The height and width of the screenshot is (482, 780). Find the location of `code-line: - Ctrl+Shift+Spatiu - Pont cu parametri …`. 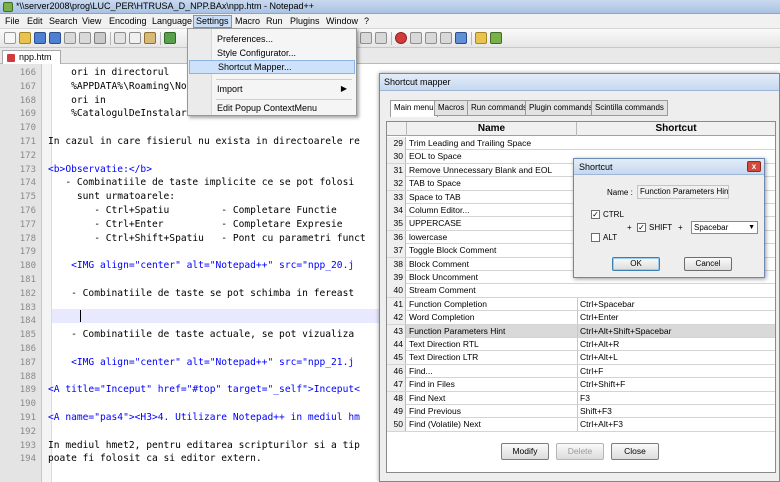

code-line: - Ctrl+Shift+Spatiu - Pont cu parametri … is located at coordinates (206, 239).